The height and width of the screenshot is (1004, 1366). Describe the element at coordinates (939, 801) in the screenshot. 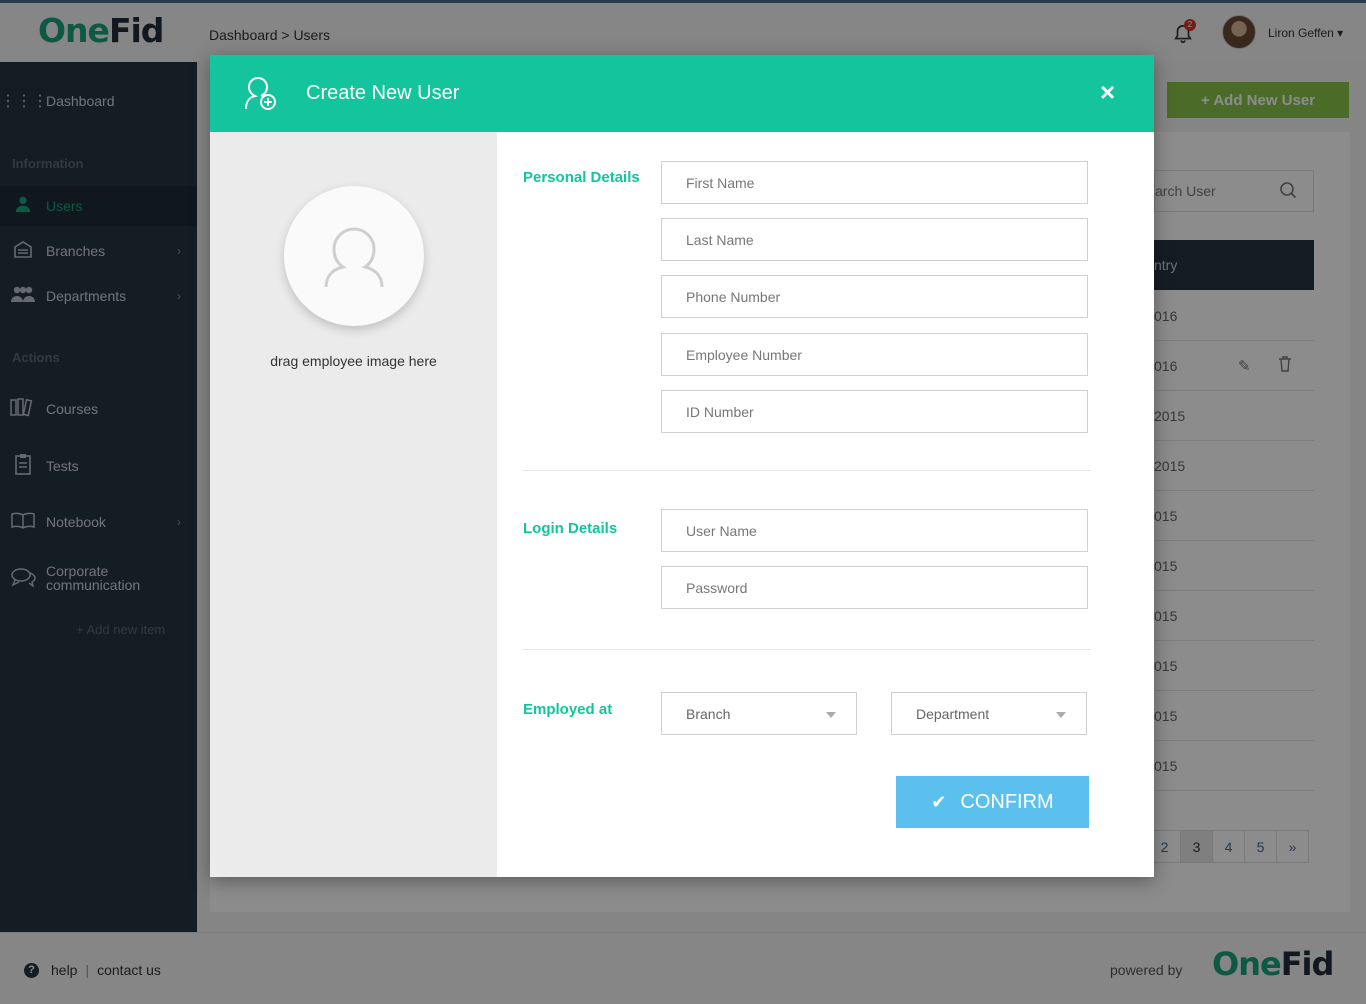

I see `checkmark-icon: ✔` at that location.